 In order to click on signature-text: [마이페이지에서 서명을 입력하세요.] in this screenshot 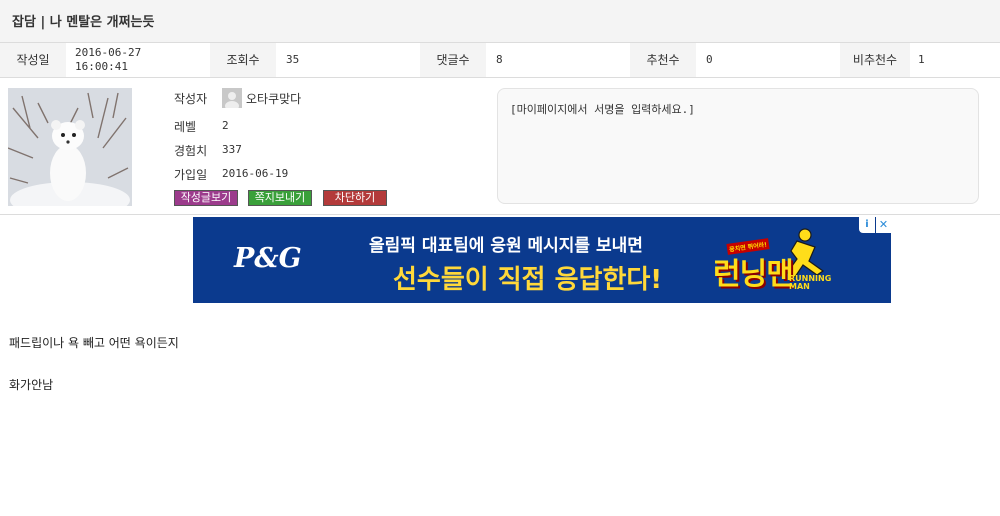, I will do `click(602, 109)`.